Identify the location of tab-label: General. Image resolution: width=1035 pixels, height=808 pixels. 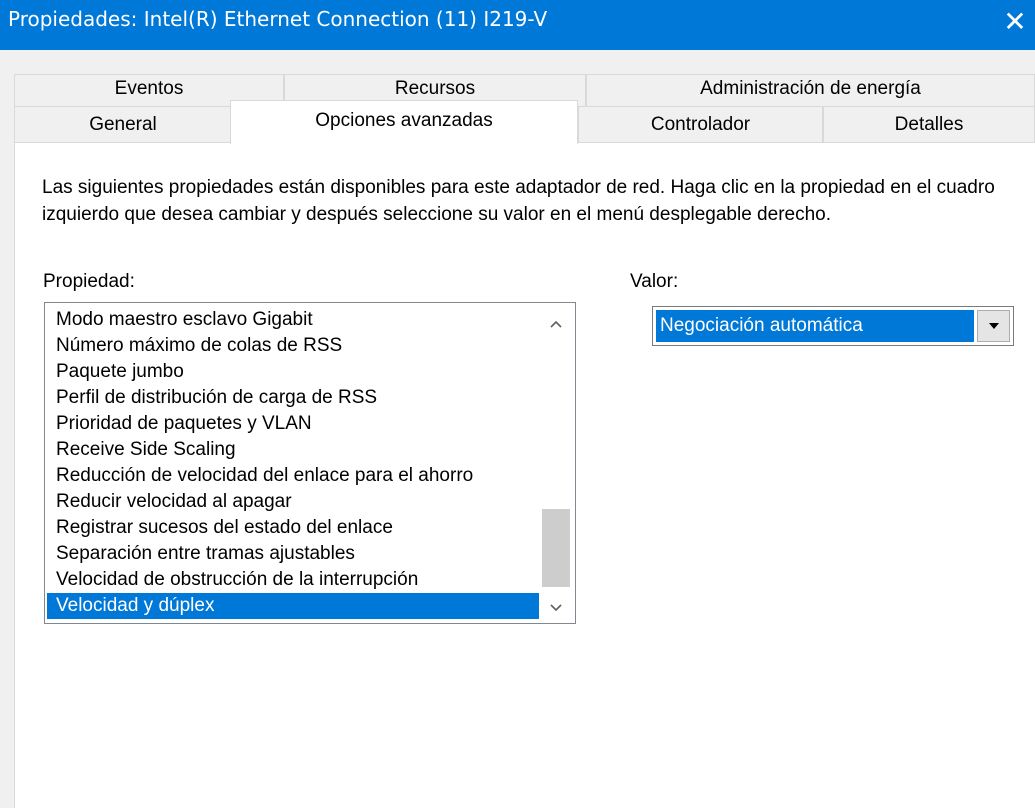
(123, 124).